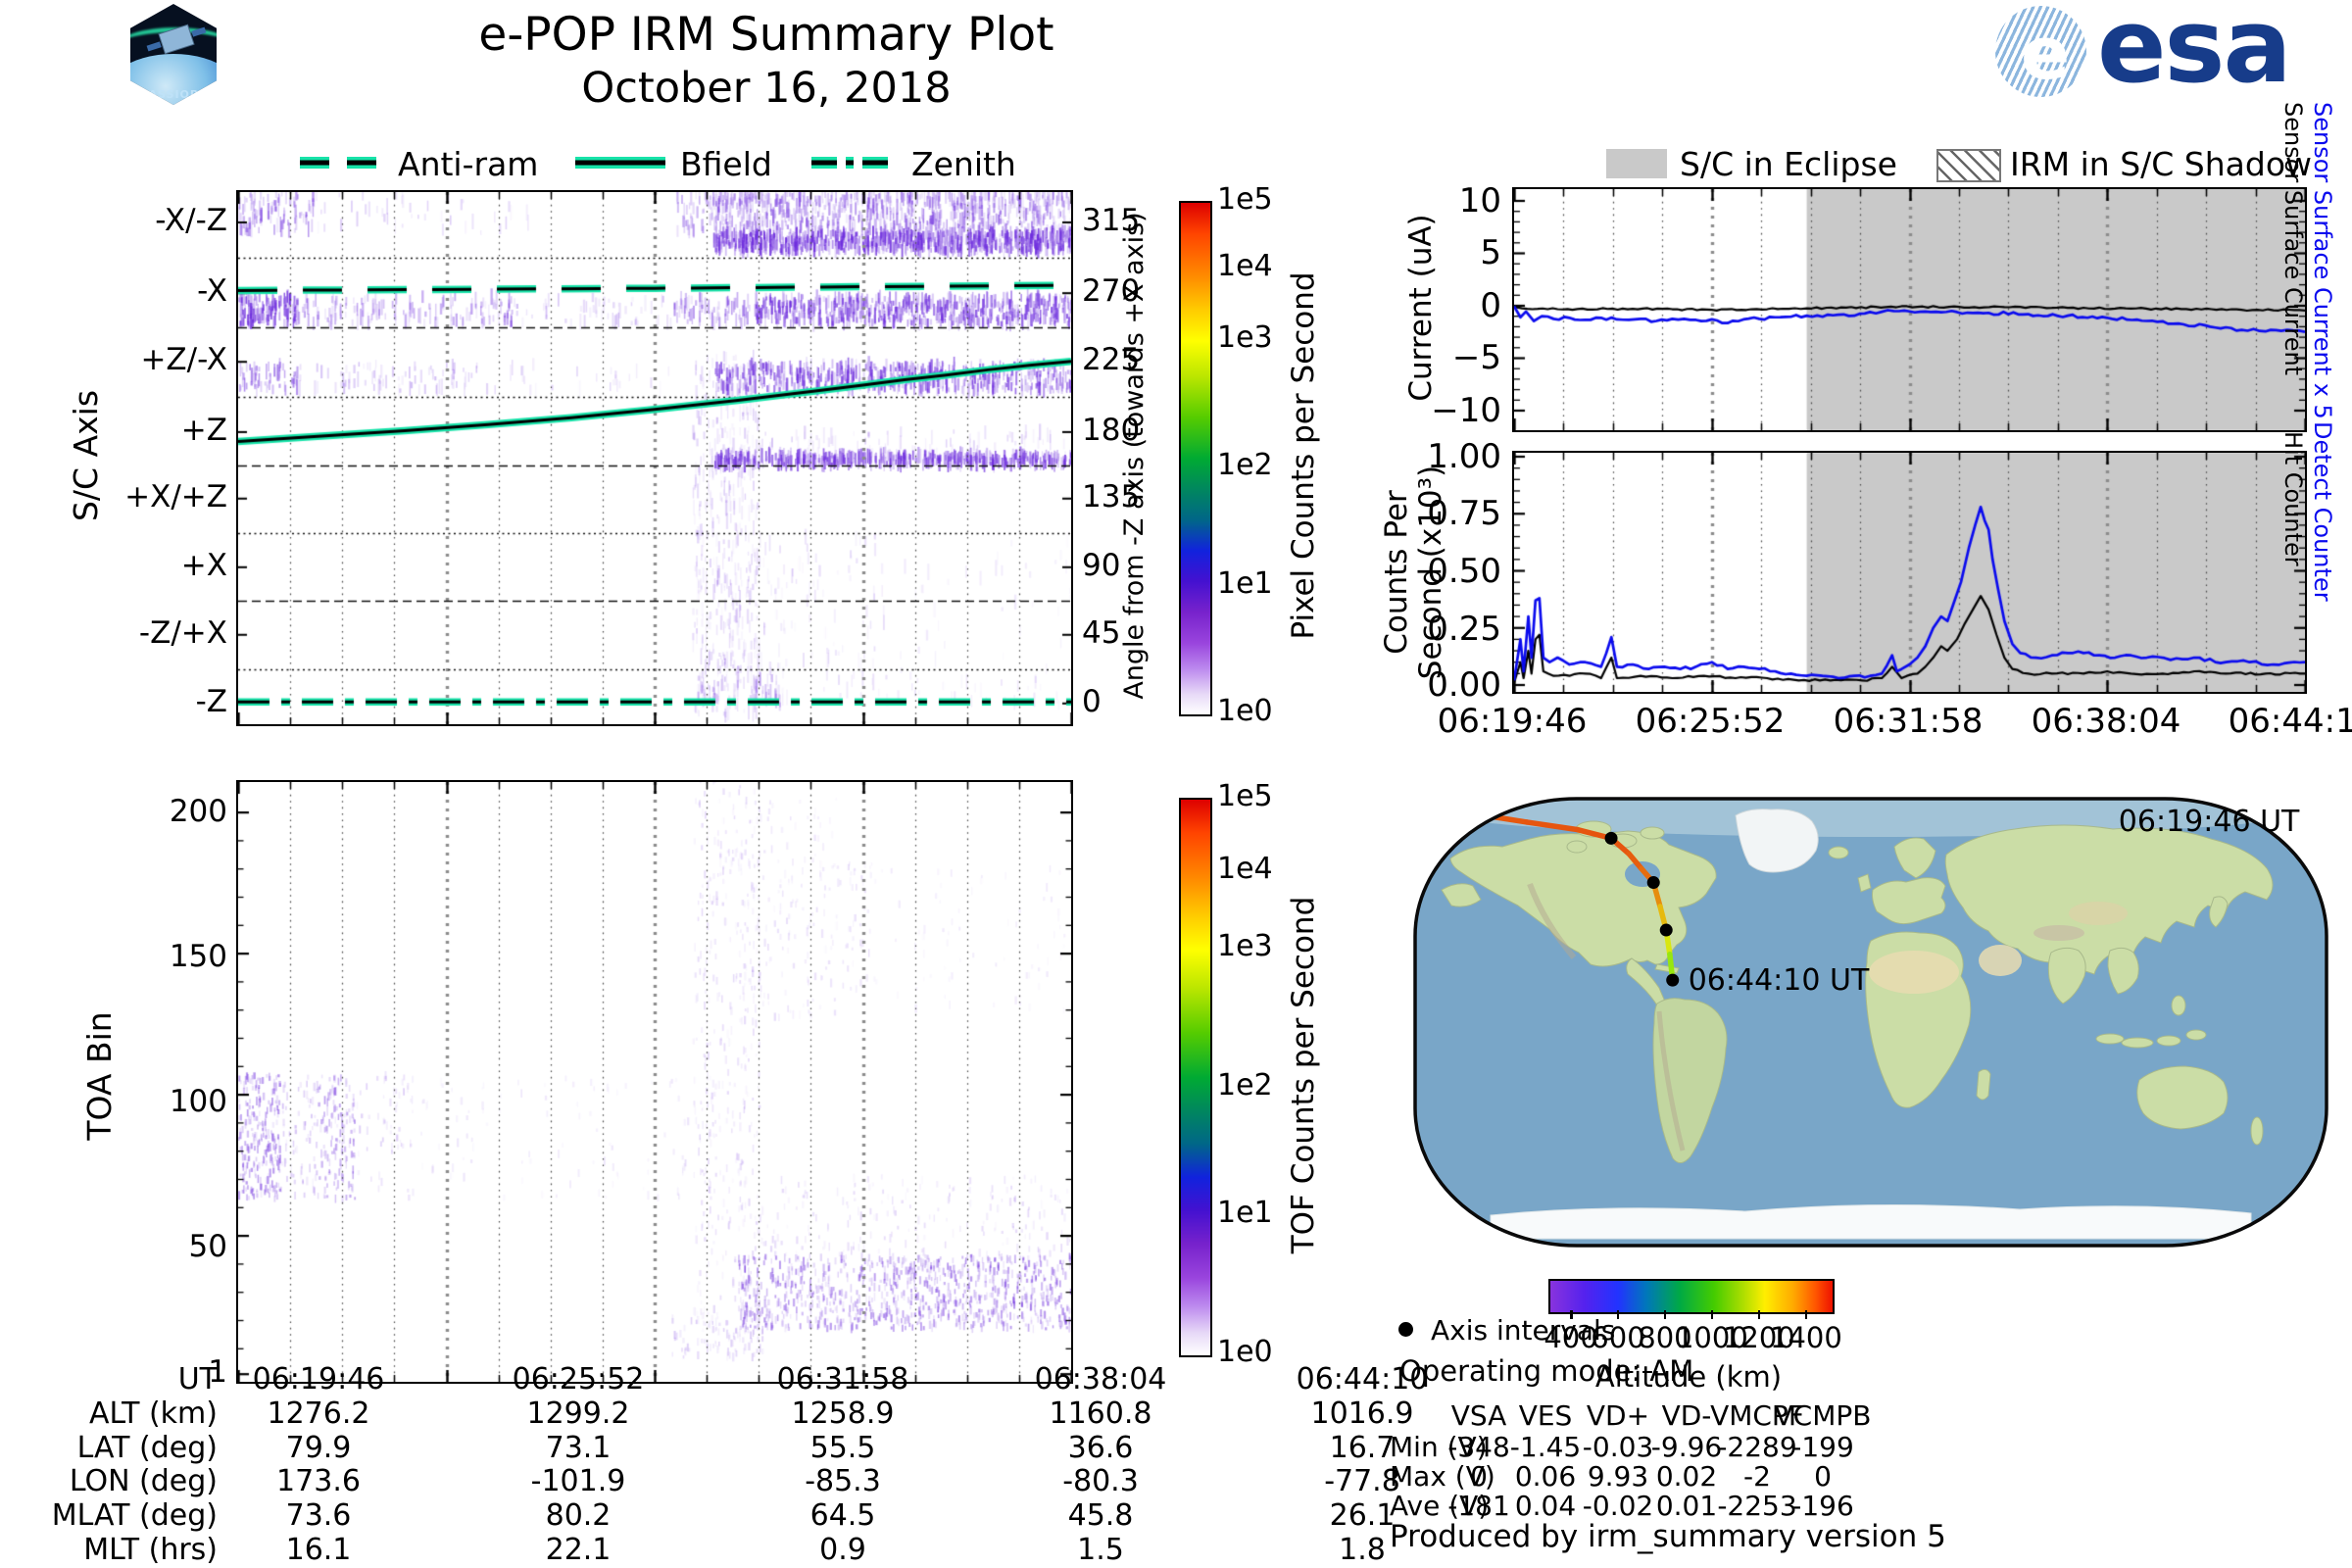  I want to click on sc-axis-spectrogram-panel, so click(654, 458).